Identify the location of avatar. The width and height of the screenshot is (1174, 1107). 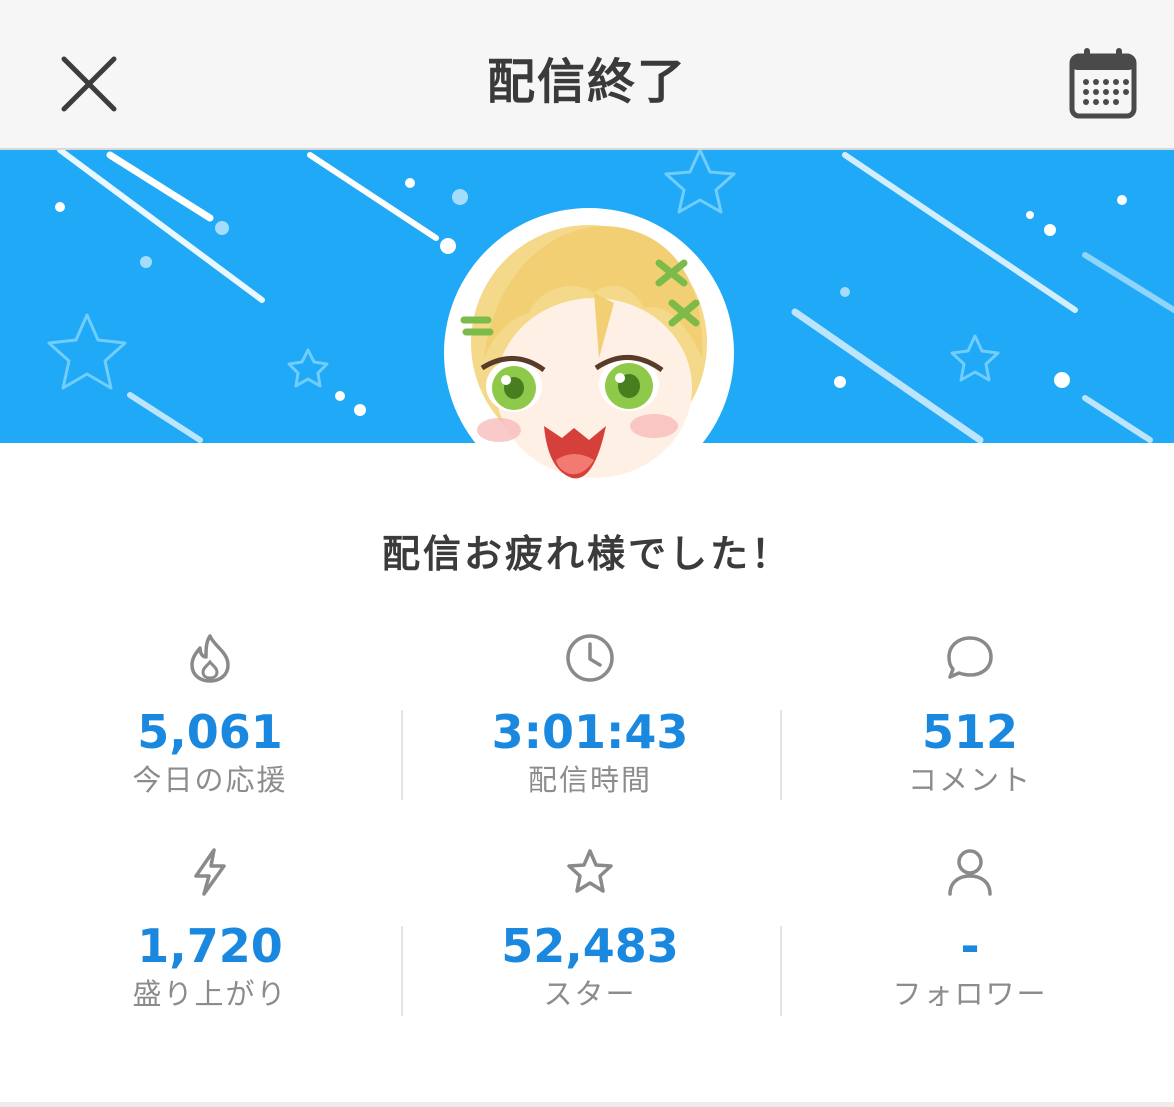
(589, 353).